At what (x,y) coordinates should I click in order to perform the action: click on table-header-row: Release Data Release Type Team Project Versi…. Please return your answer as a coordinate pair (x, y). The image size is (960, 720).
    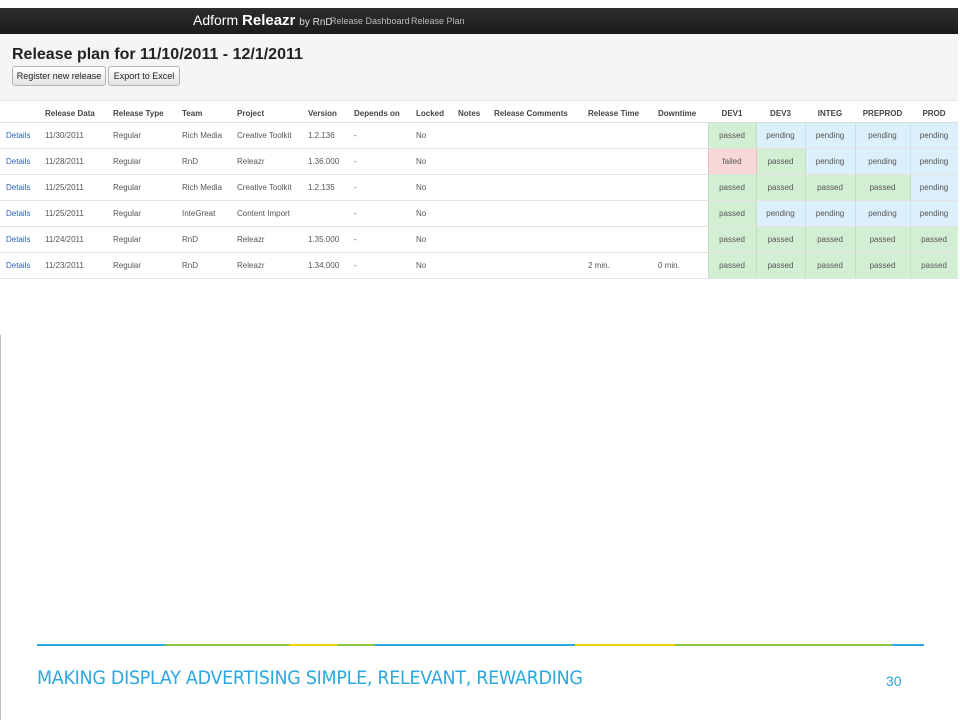
    Looking at the image, I should click on (479, 113).